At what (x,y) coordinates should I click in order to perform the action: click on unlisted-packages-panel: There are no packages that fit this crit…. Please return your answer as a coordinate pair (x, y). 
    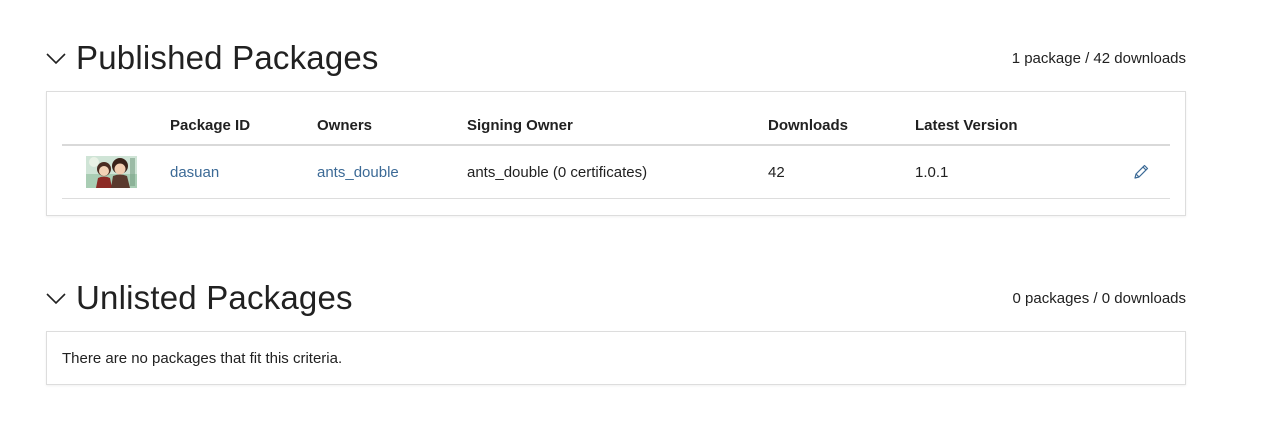
    Looking at the image, I should click on (616, 358).